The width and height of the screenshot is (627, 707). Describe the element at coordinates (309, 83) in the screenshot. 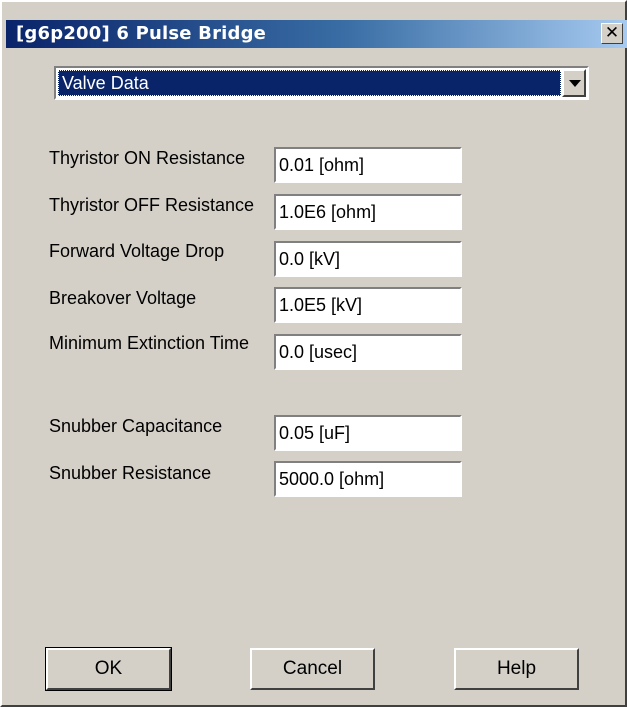

I see `category-dropdown-value: Valve Data` at that location.